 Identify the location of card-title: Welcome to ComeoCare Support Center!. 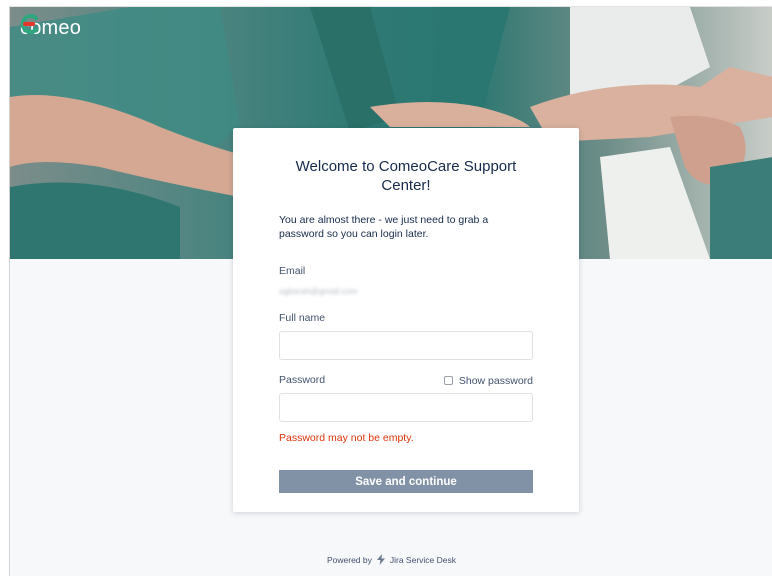
(406, 176).